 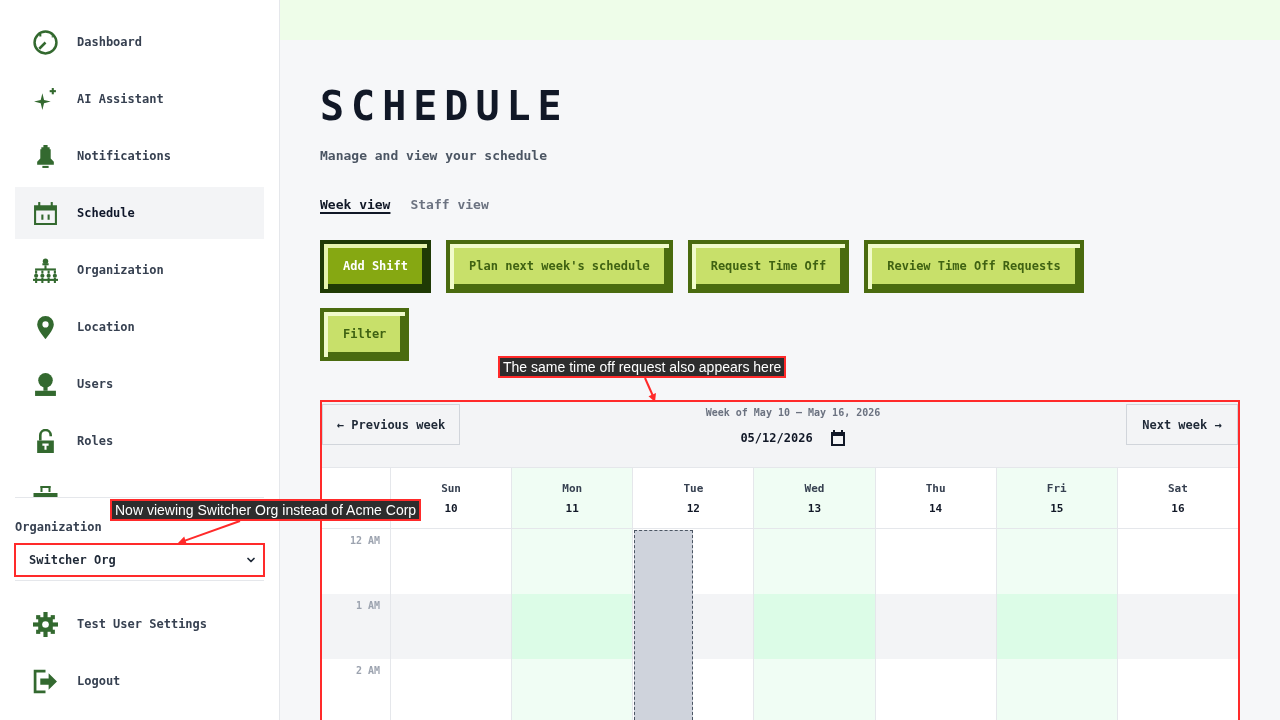 I want to click on day-name: Fri, so click(x=1056, y=489).